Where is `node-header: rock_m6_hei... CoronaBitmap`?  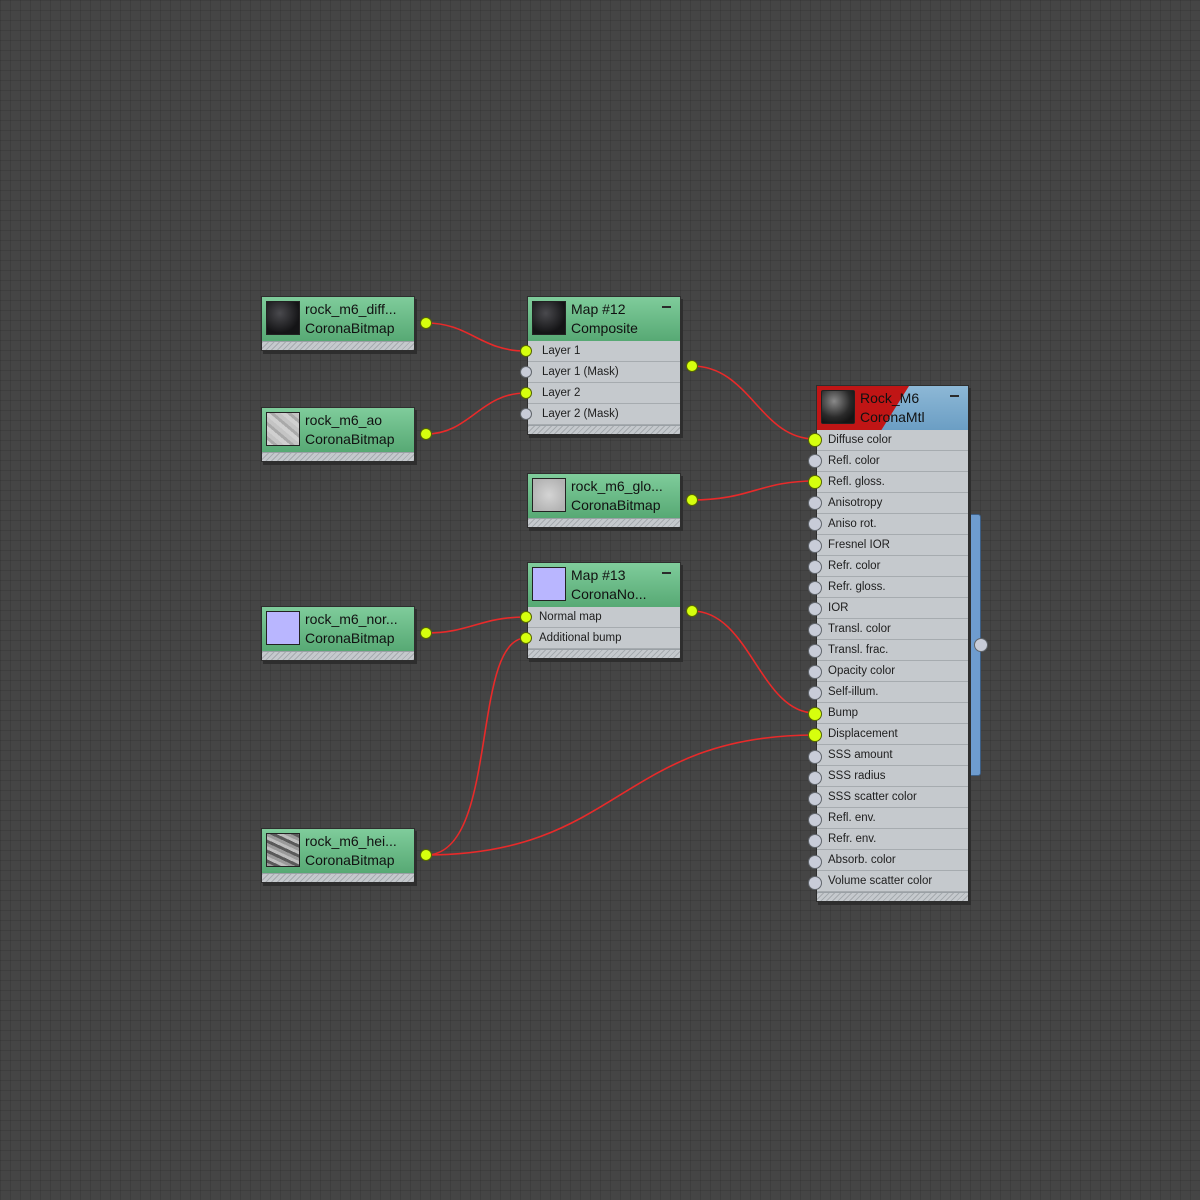
node-header: rock_m6_hei... CoronaBitmap is located at coordinates (338, 851).